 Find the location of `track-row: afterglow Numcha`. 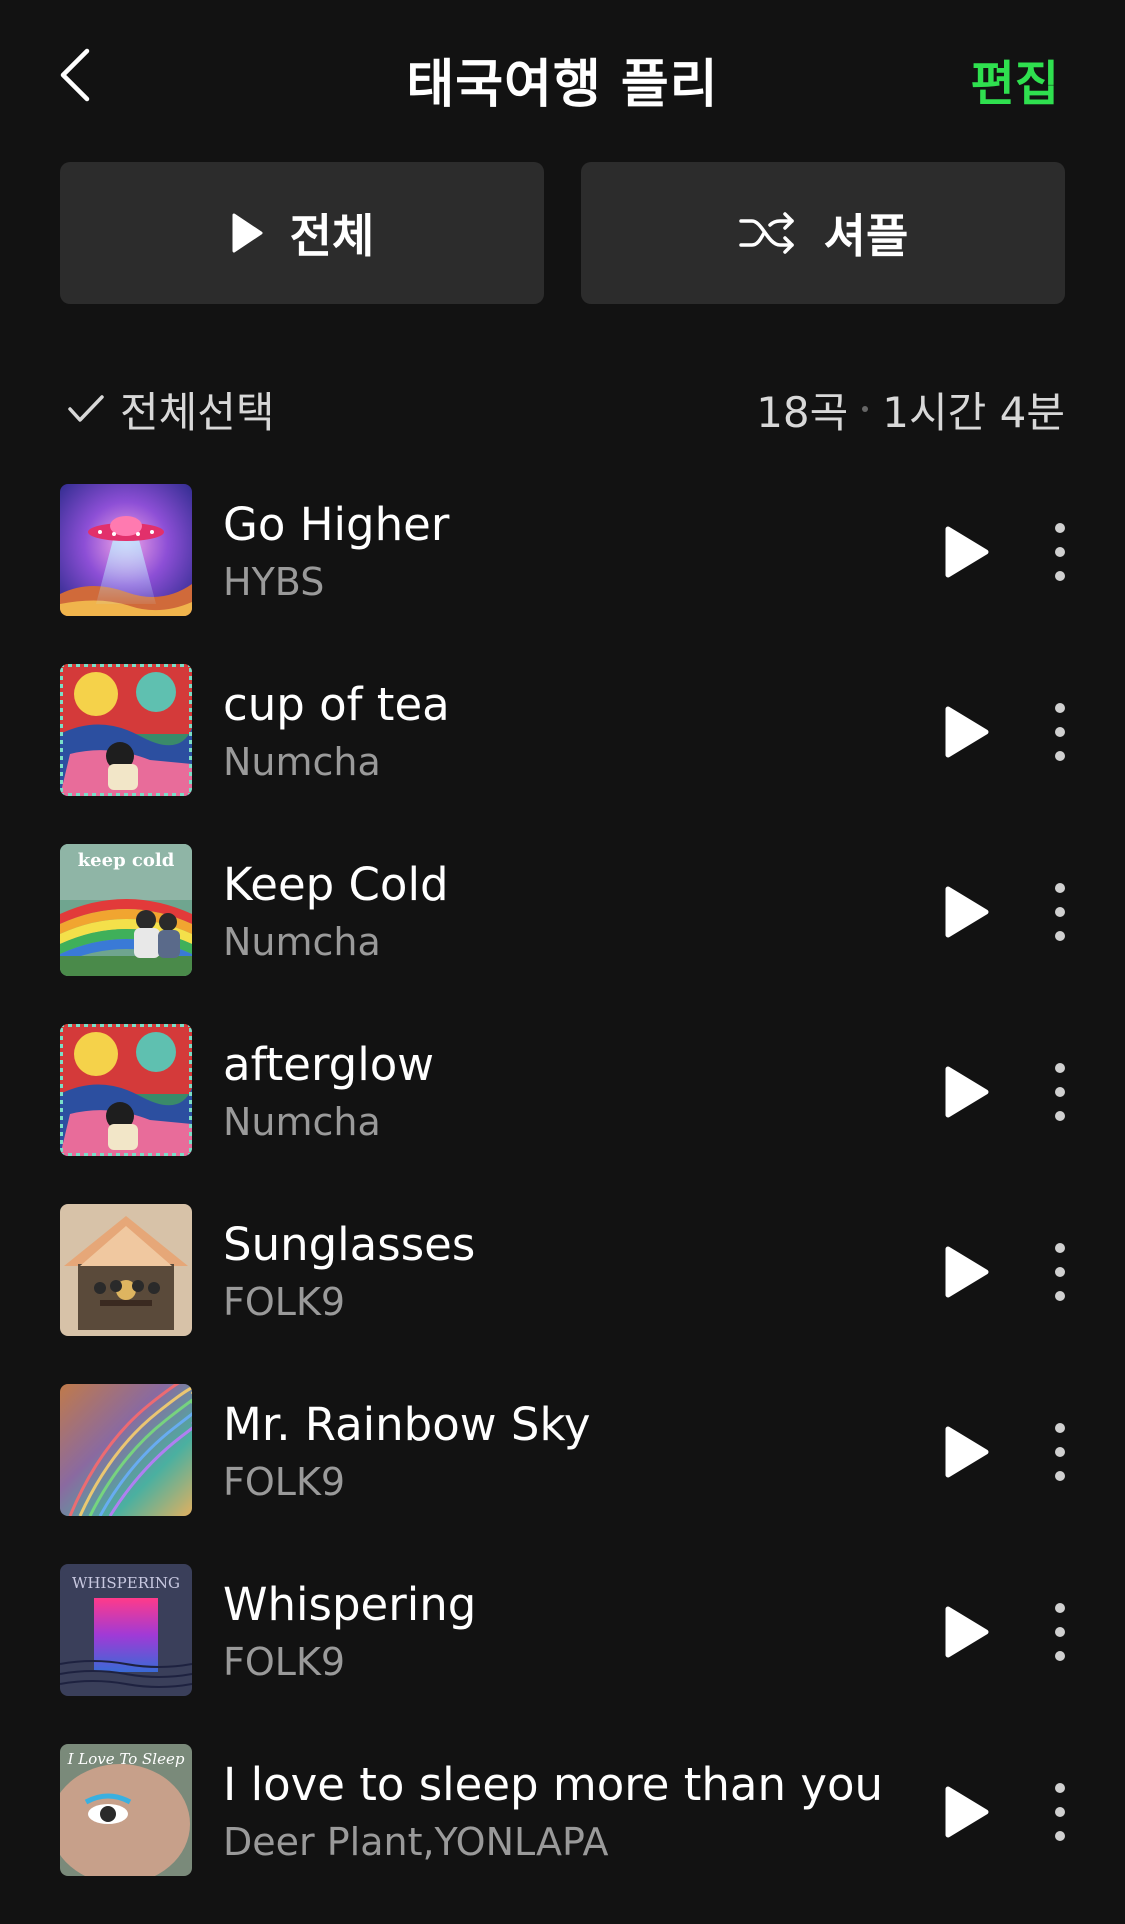

track-row: afterglow Numcha is located at coordinates (562, 1114).